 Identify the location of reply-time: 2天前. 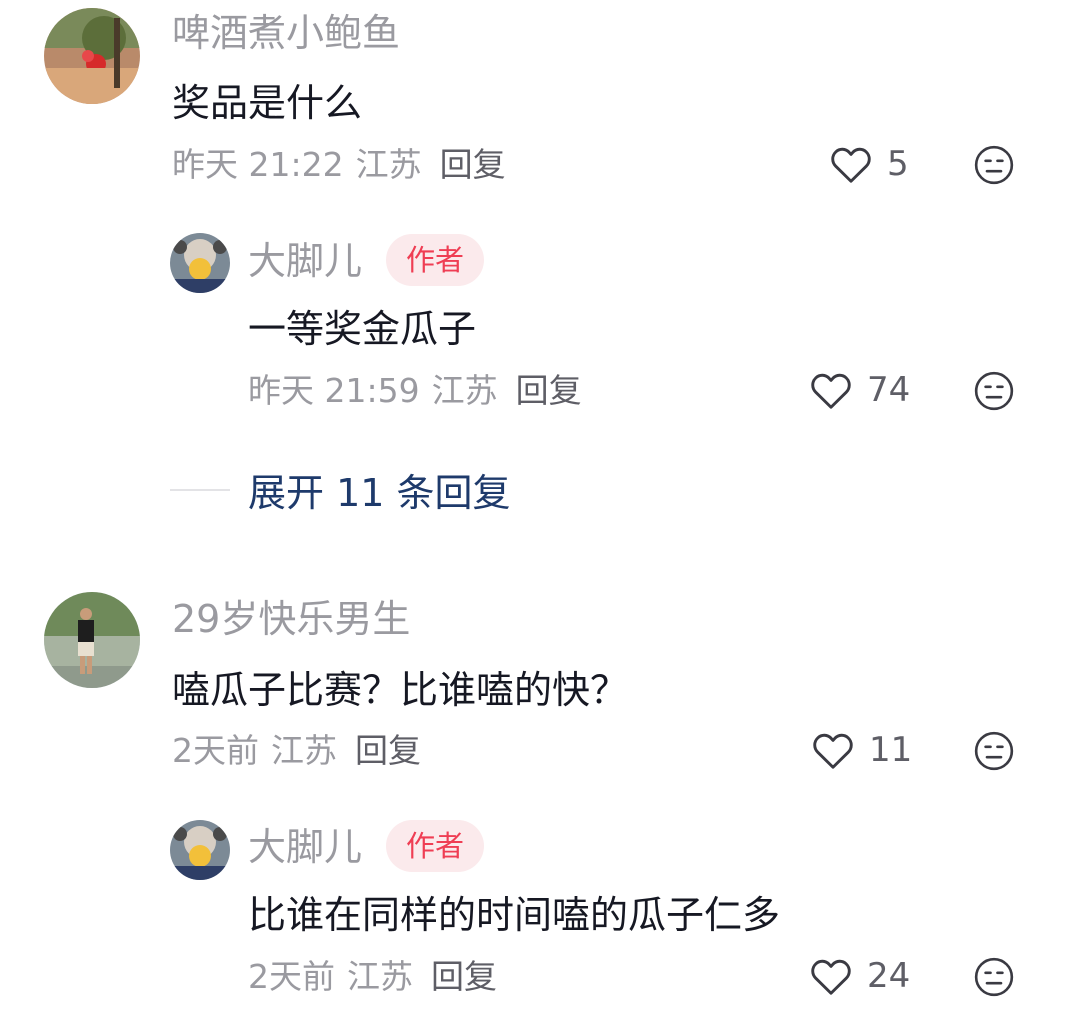
(291, 976).